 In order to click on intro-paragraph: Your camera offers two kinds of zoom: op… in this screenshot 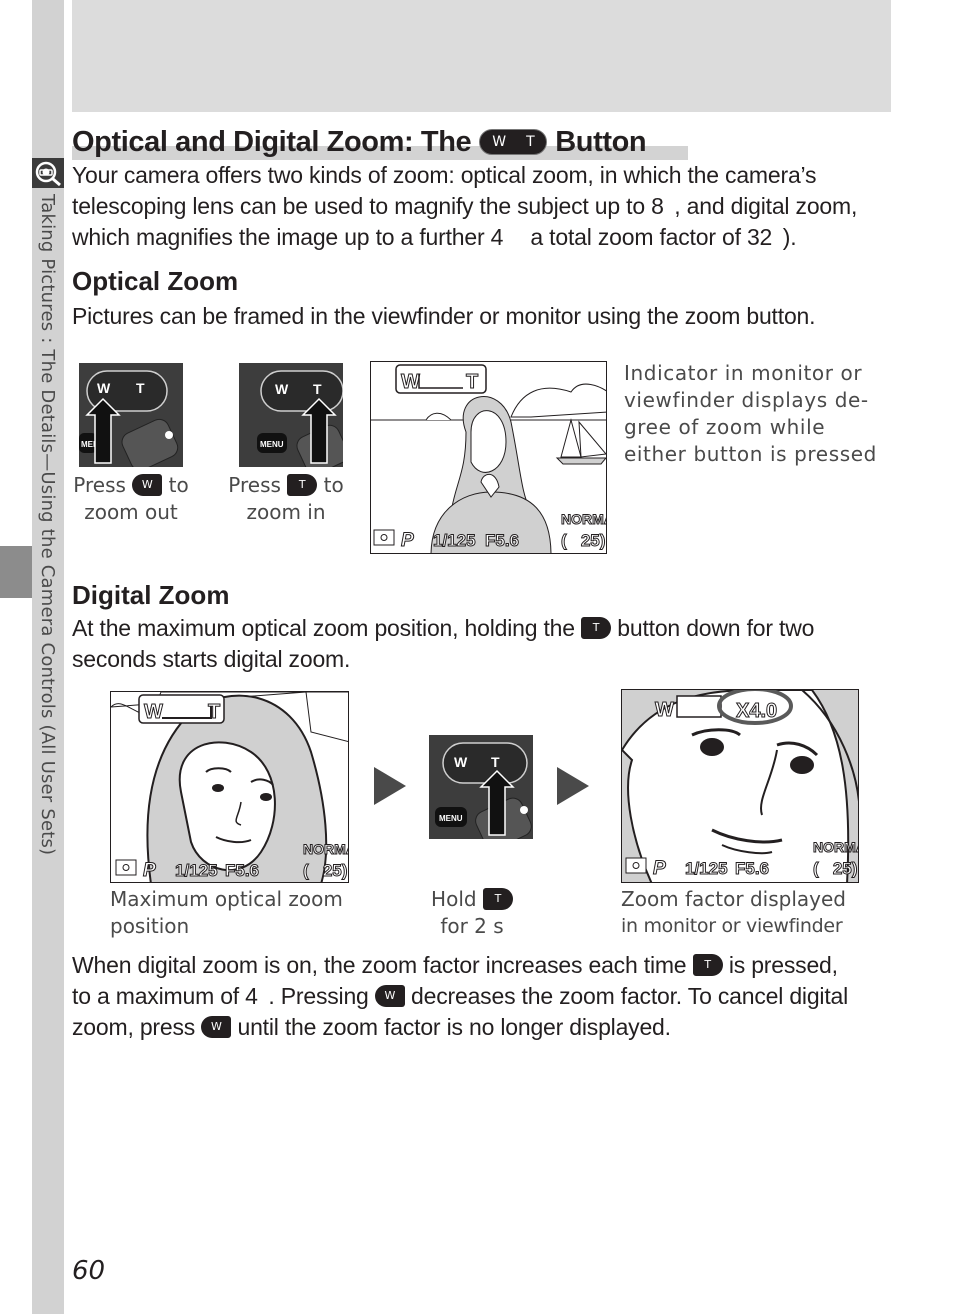, I will do `click(464, 206)`.